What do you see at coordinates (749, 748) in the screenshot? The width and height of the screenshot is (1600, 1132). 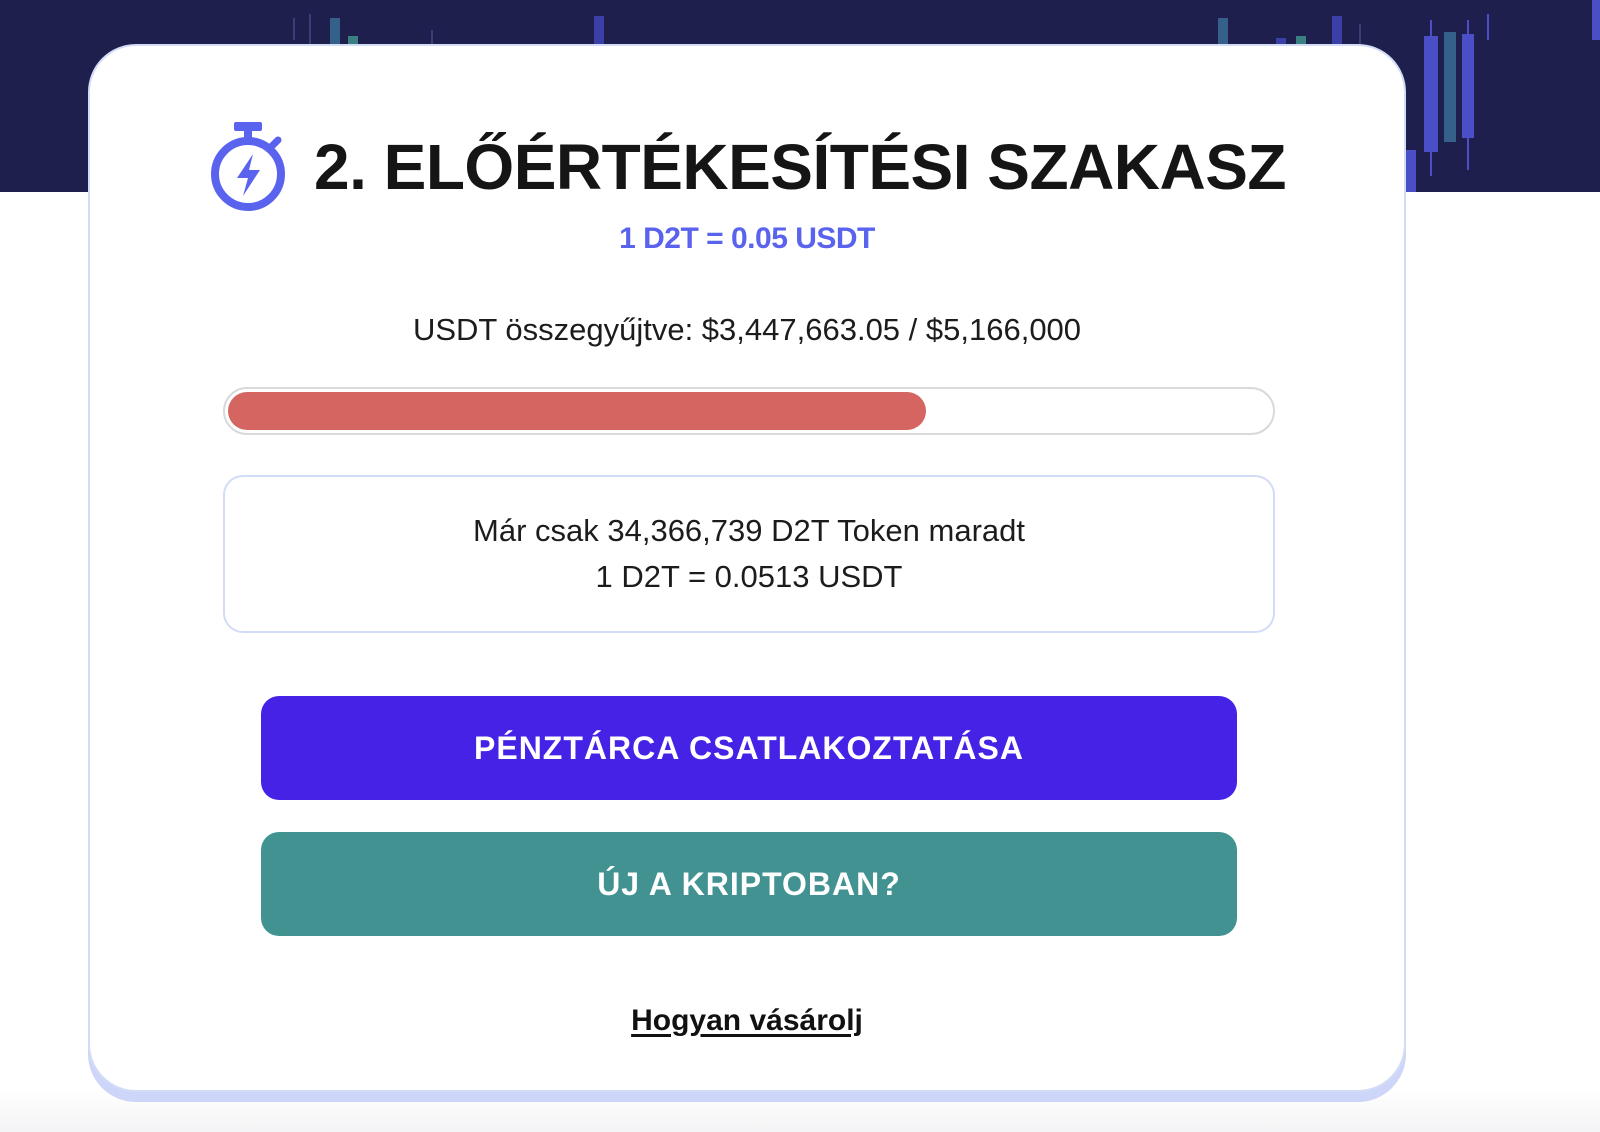 I see `connect-wallet-button: PÉNZTÁRCA CSATLAKOZTATÁSA` at bounding box center [749, 748].